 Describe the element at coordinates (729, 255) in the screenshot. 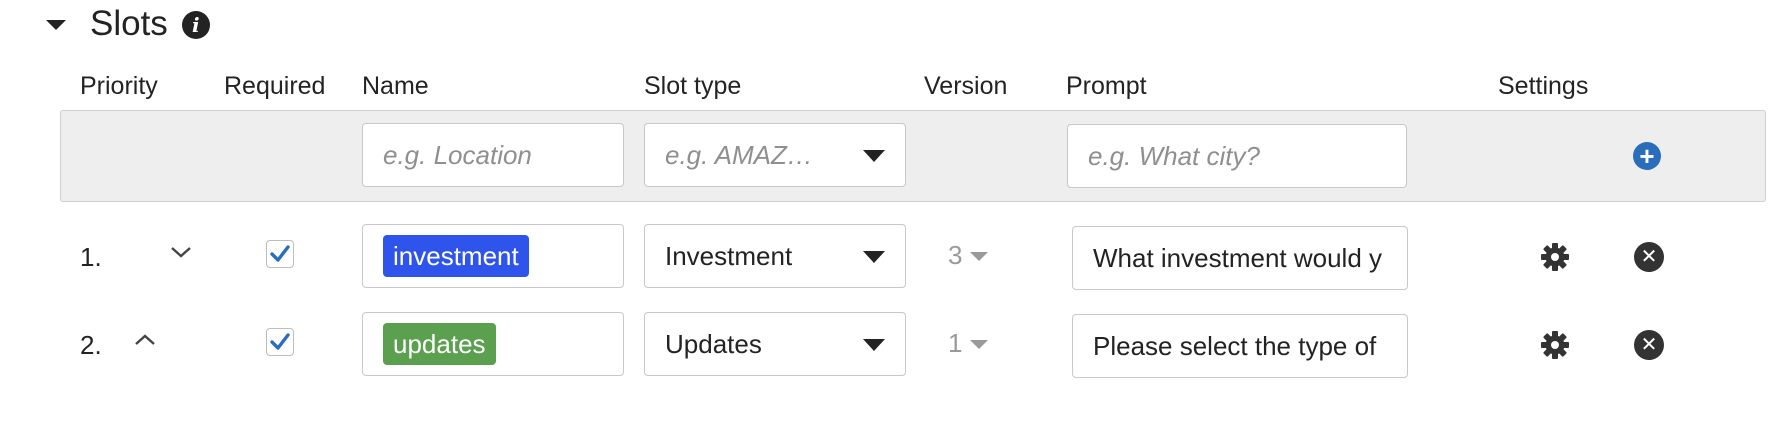

I see `slot-type-value: Investment` at that location.